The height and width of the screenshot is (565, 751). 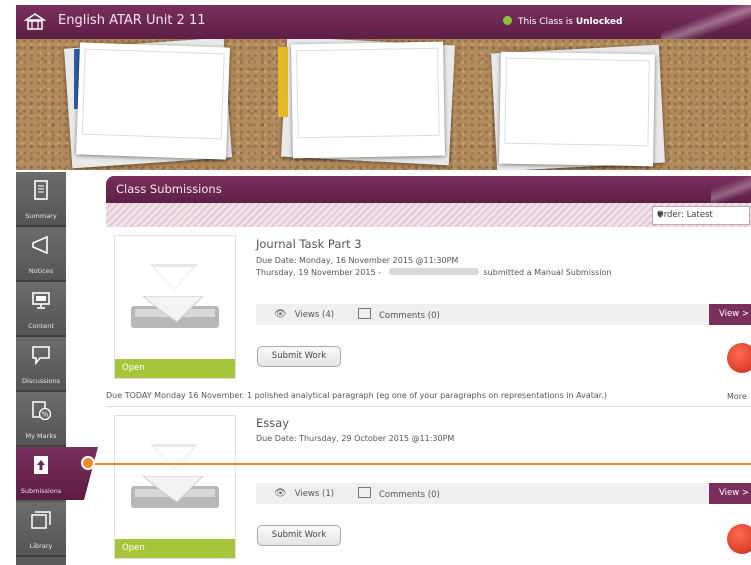 What do you see at coordinates (731, 189) in the screenshot?
I see `panel-search-icon` at bounding box center [731, 189].